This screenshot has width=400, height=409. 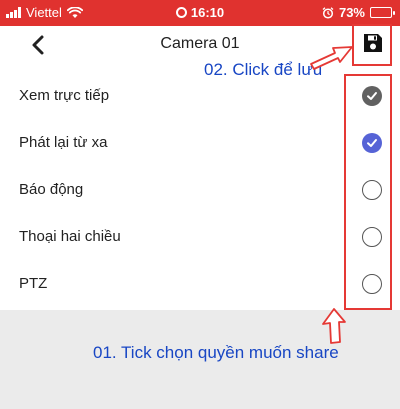 I want to click on permission-label: PTZ, so click(x=33, y=283).